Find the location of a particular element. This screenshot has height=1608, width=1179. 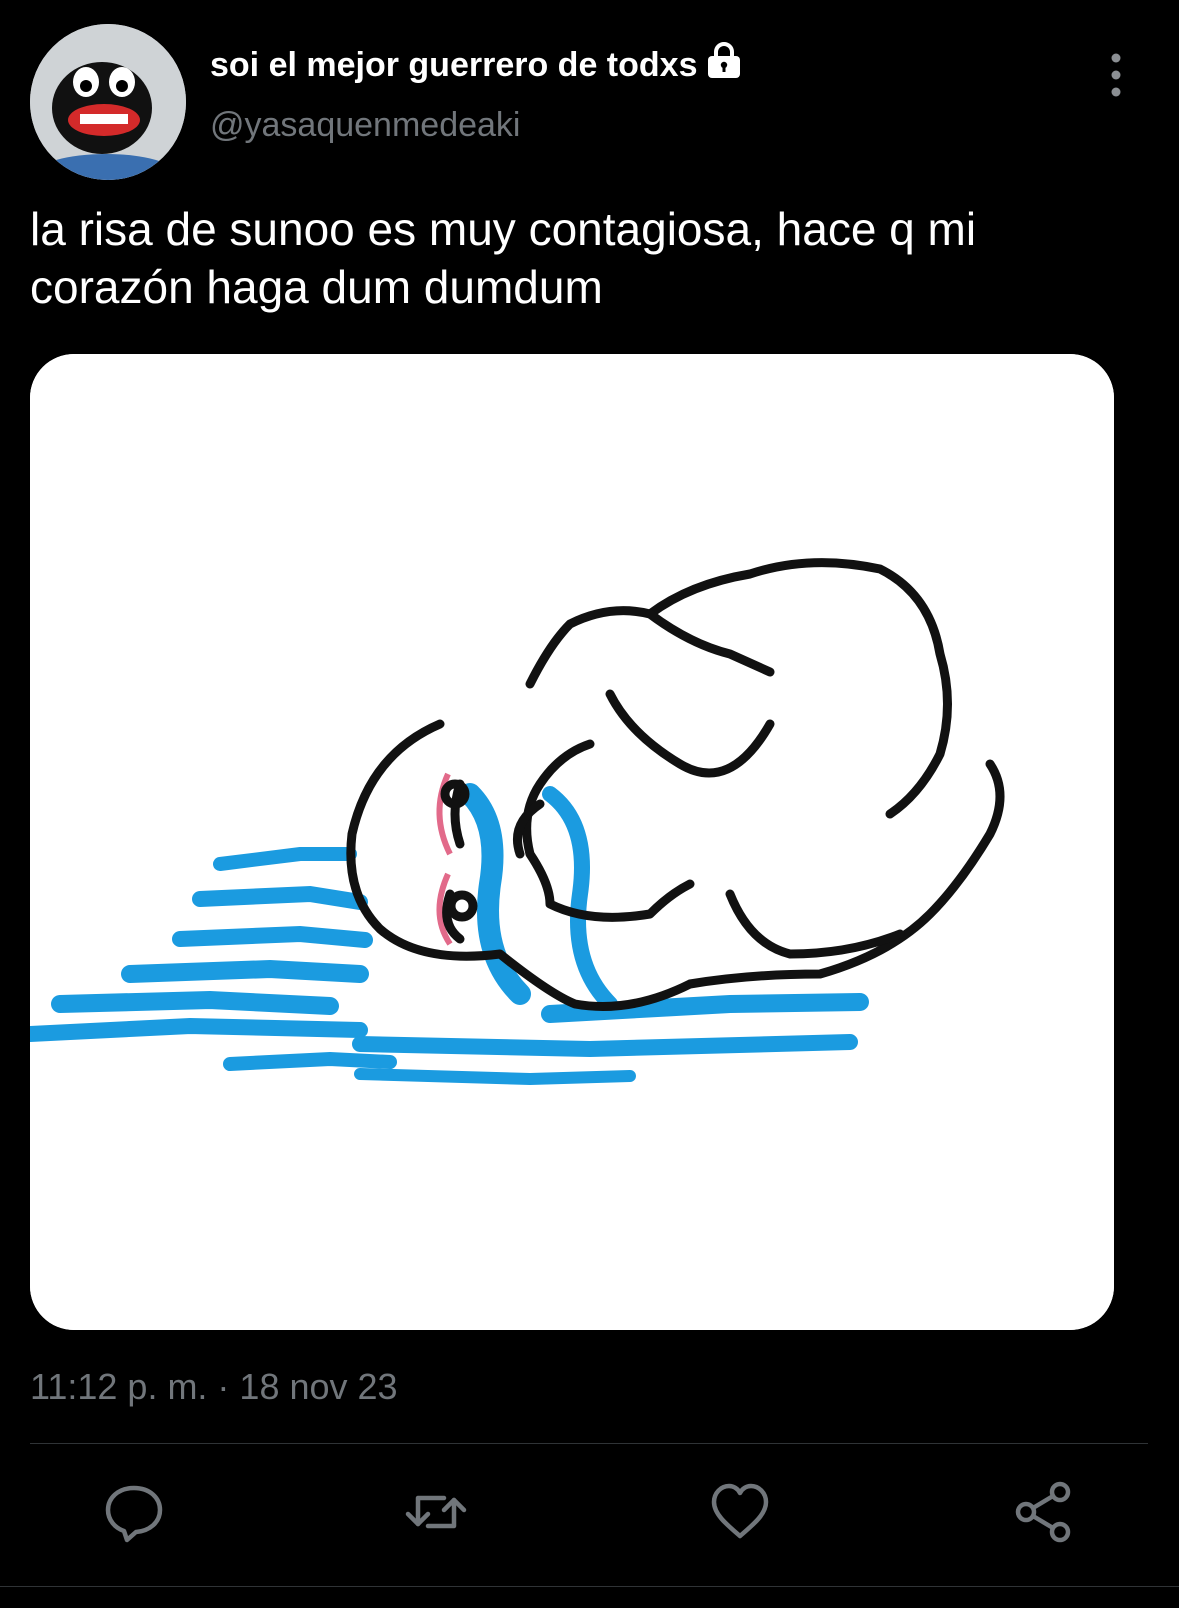

more-vertical-icon is located at coordinates (1116, 75).